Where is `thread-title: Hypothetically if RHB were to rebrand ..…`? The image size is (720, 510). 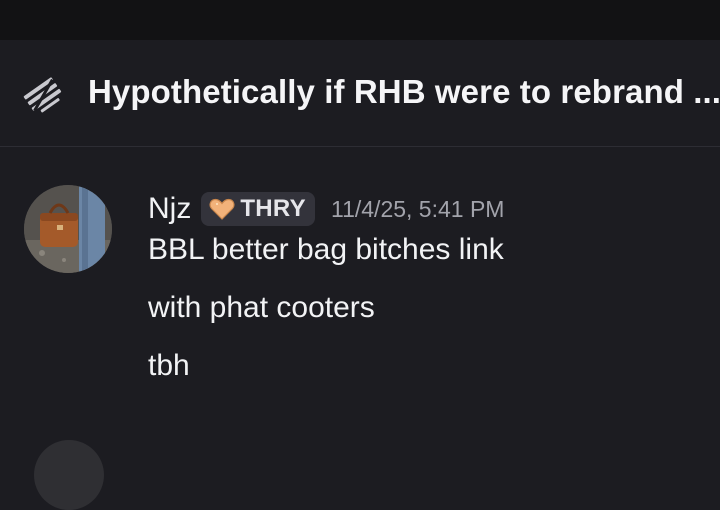
thread-title: Hypothetically if RHB were to rebrand ..… is located at coordinates (404, 92).